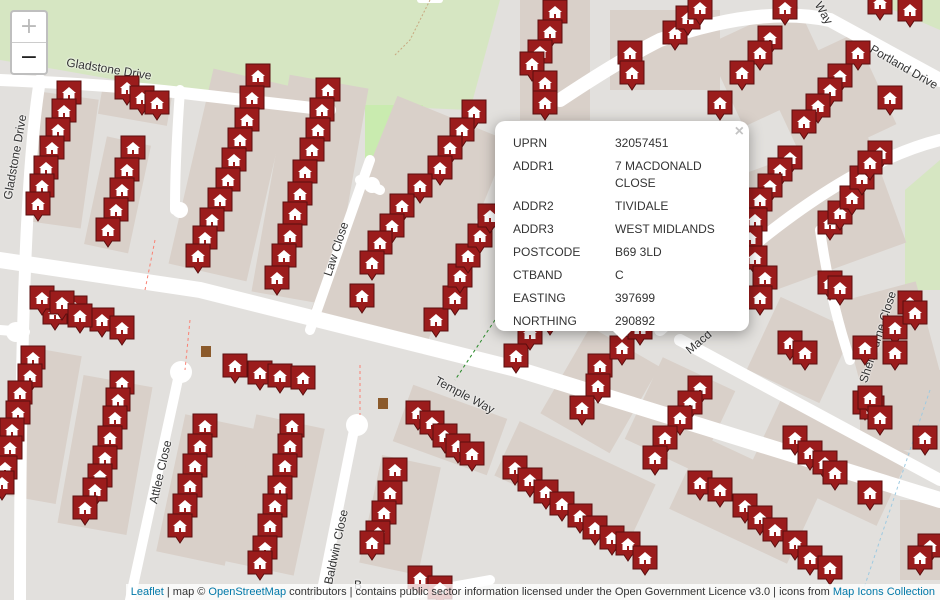 The image size is (940, 600). I want to click on popup-close-button: ×, so click(739, 132).